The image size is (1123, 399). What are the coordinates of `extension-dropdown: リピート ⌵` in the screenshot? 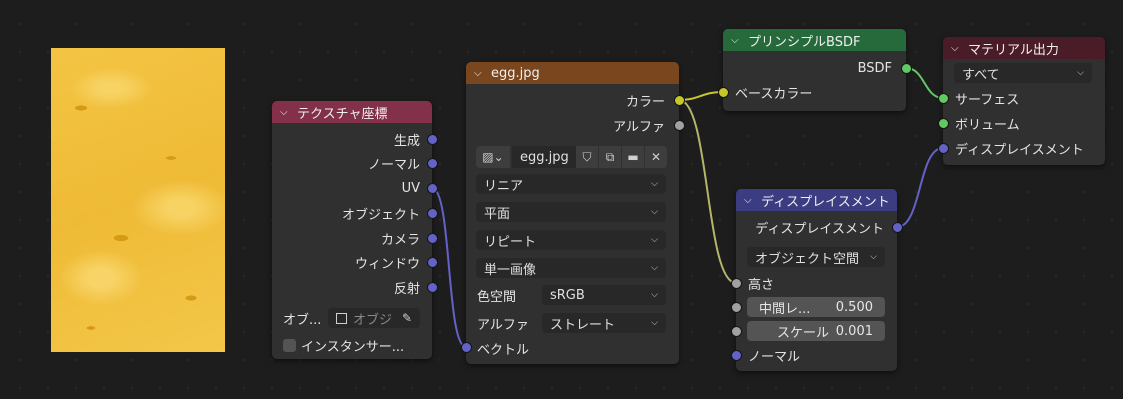 It's located at (571, 240).